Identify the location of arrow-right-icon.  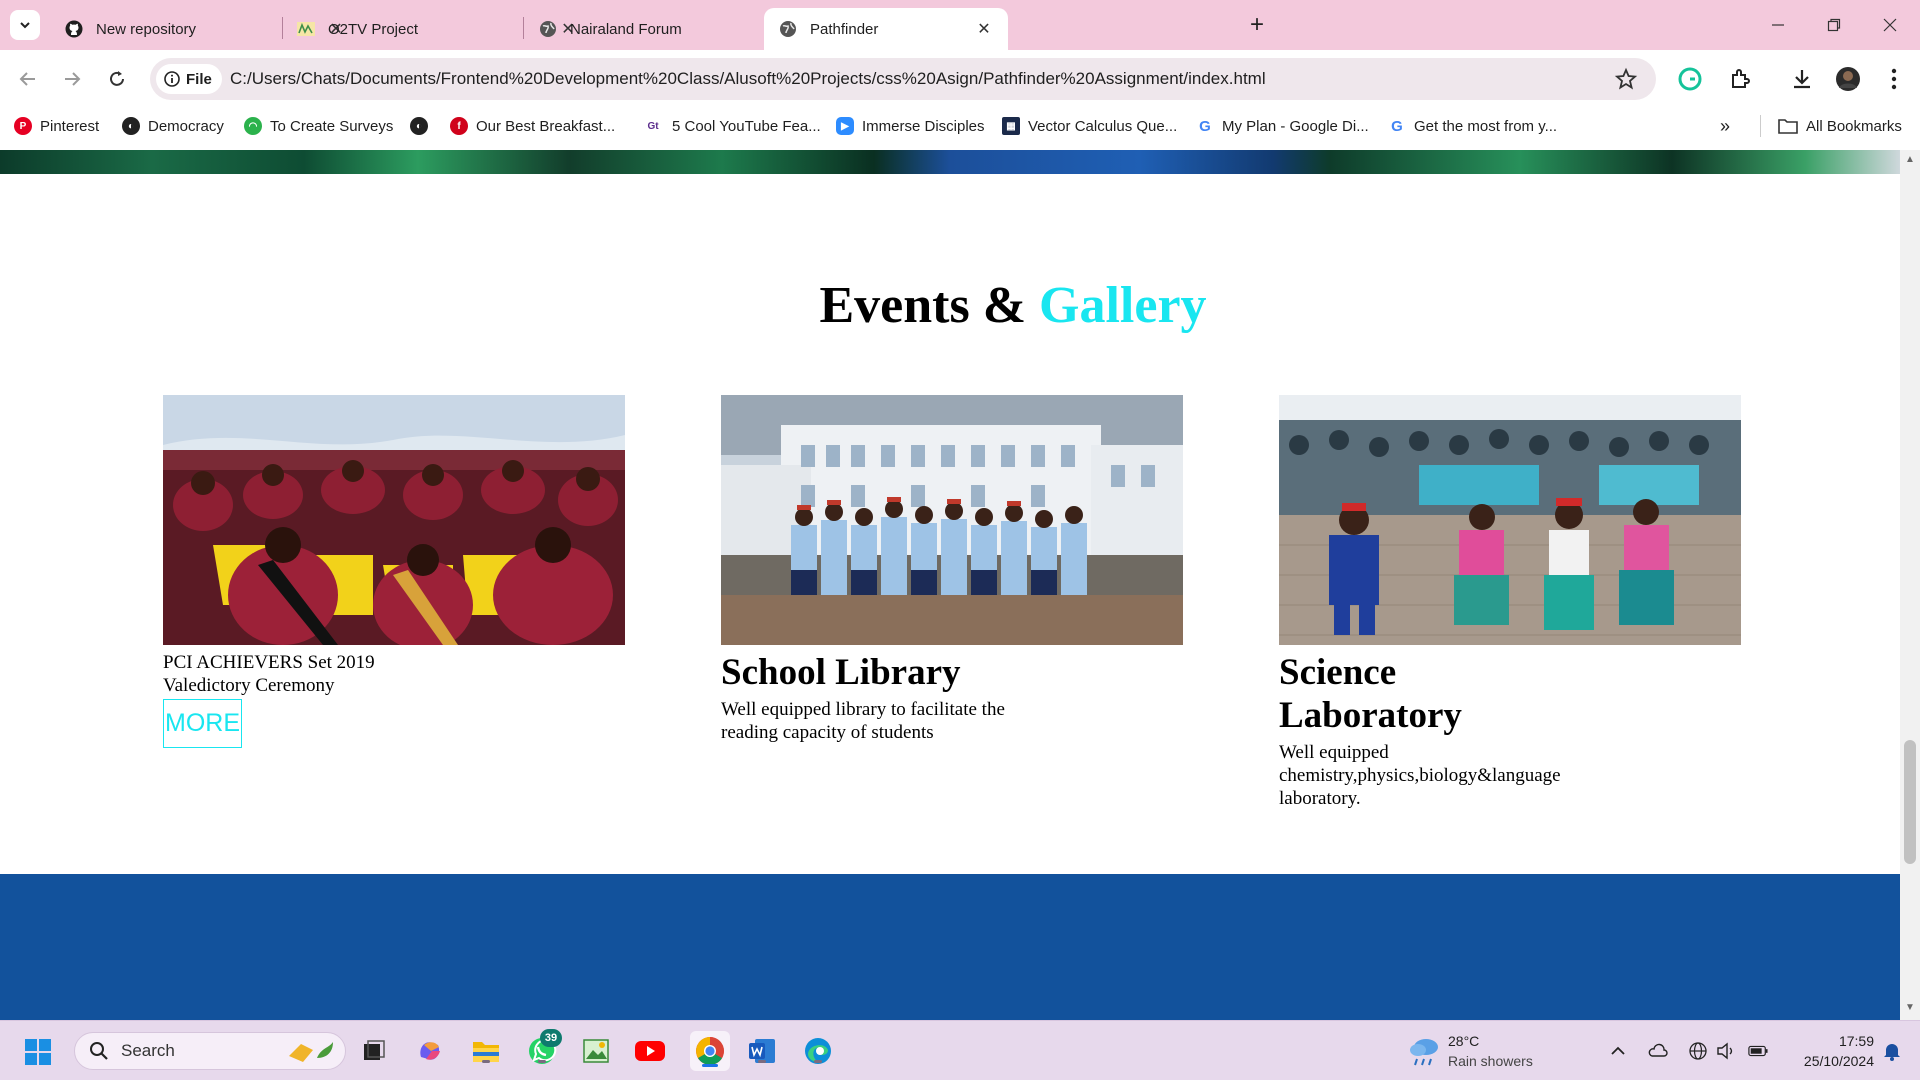
(73, 79).